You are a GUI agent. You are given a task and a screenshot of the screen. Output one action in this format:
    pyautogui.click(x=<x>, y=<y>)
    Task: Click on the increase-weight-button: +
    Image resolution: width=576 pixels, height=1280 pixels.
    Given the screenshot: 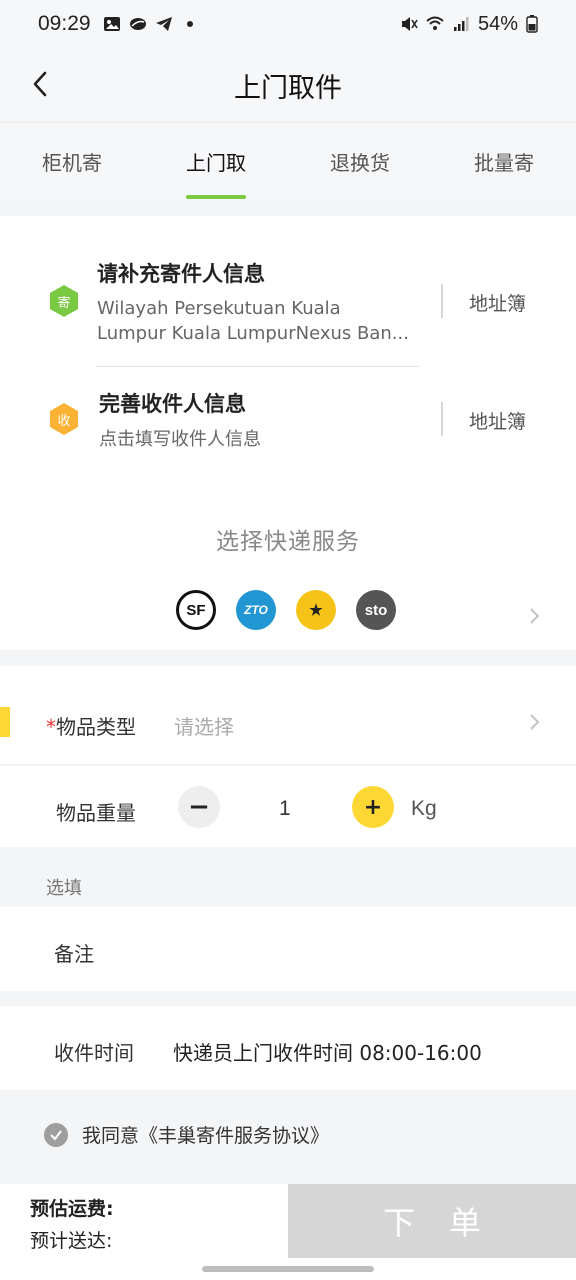 What is the action you would take?
    pyautogui.click(x=373, y=807)
    